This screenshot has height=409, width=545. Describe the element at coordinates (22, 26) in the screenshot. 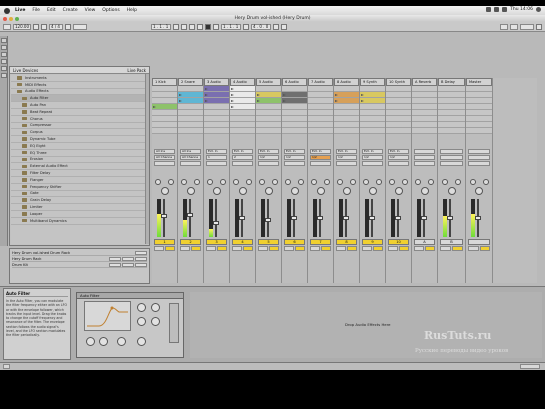

I see `tempo-field: 120.00` at that location.